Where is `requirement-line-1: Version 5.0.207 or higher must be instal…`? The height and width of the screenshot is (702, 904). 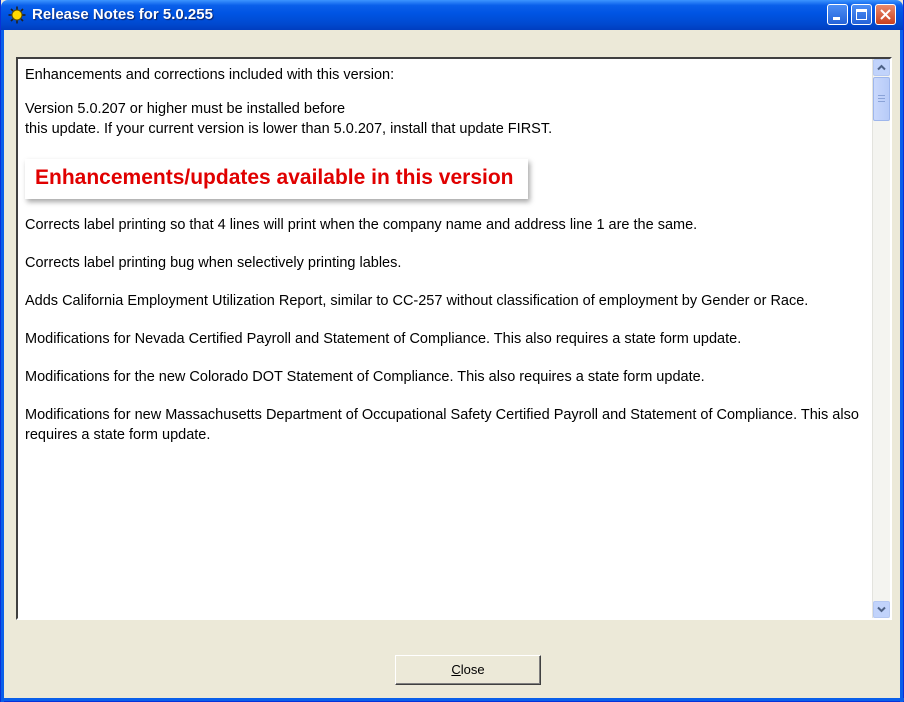 requirement-line-1: Version 5.0.207 or higher must be instal… is located at coordinates (185, 109).